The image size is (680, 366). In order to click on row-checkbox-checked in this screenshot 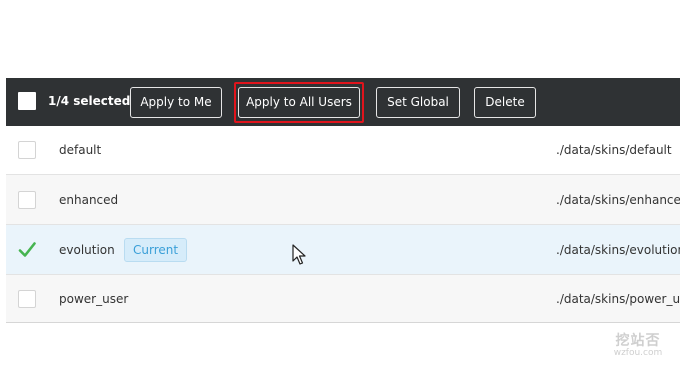, I will do `click(27, 250)`.